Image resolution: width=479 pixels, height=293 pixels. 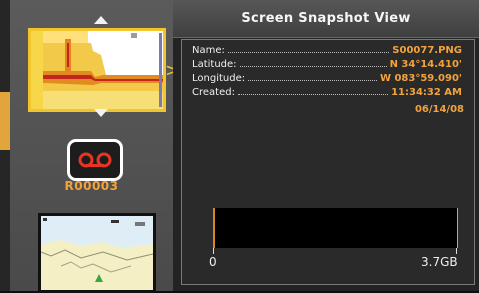 I want to click on field-label: Longitude:, so click(x=219, y=78).